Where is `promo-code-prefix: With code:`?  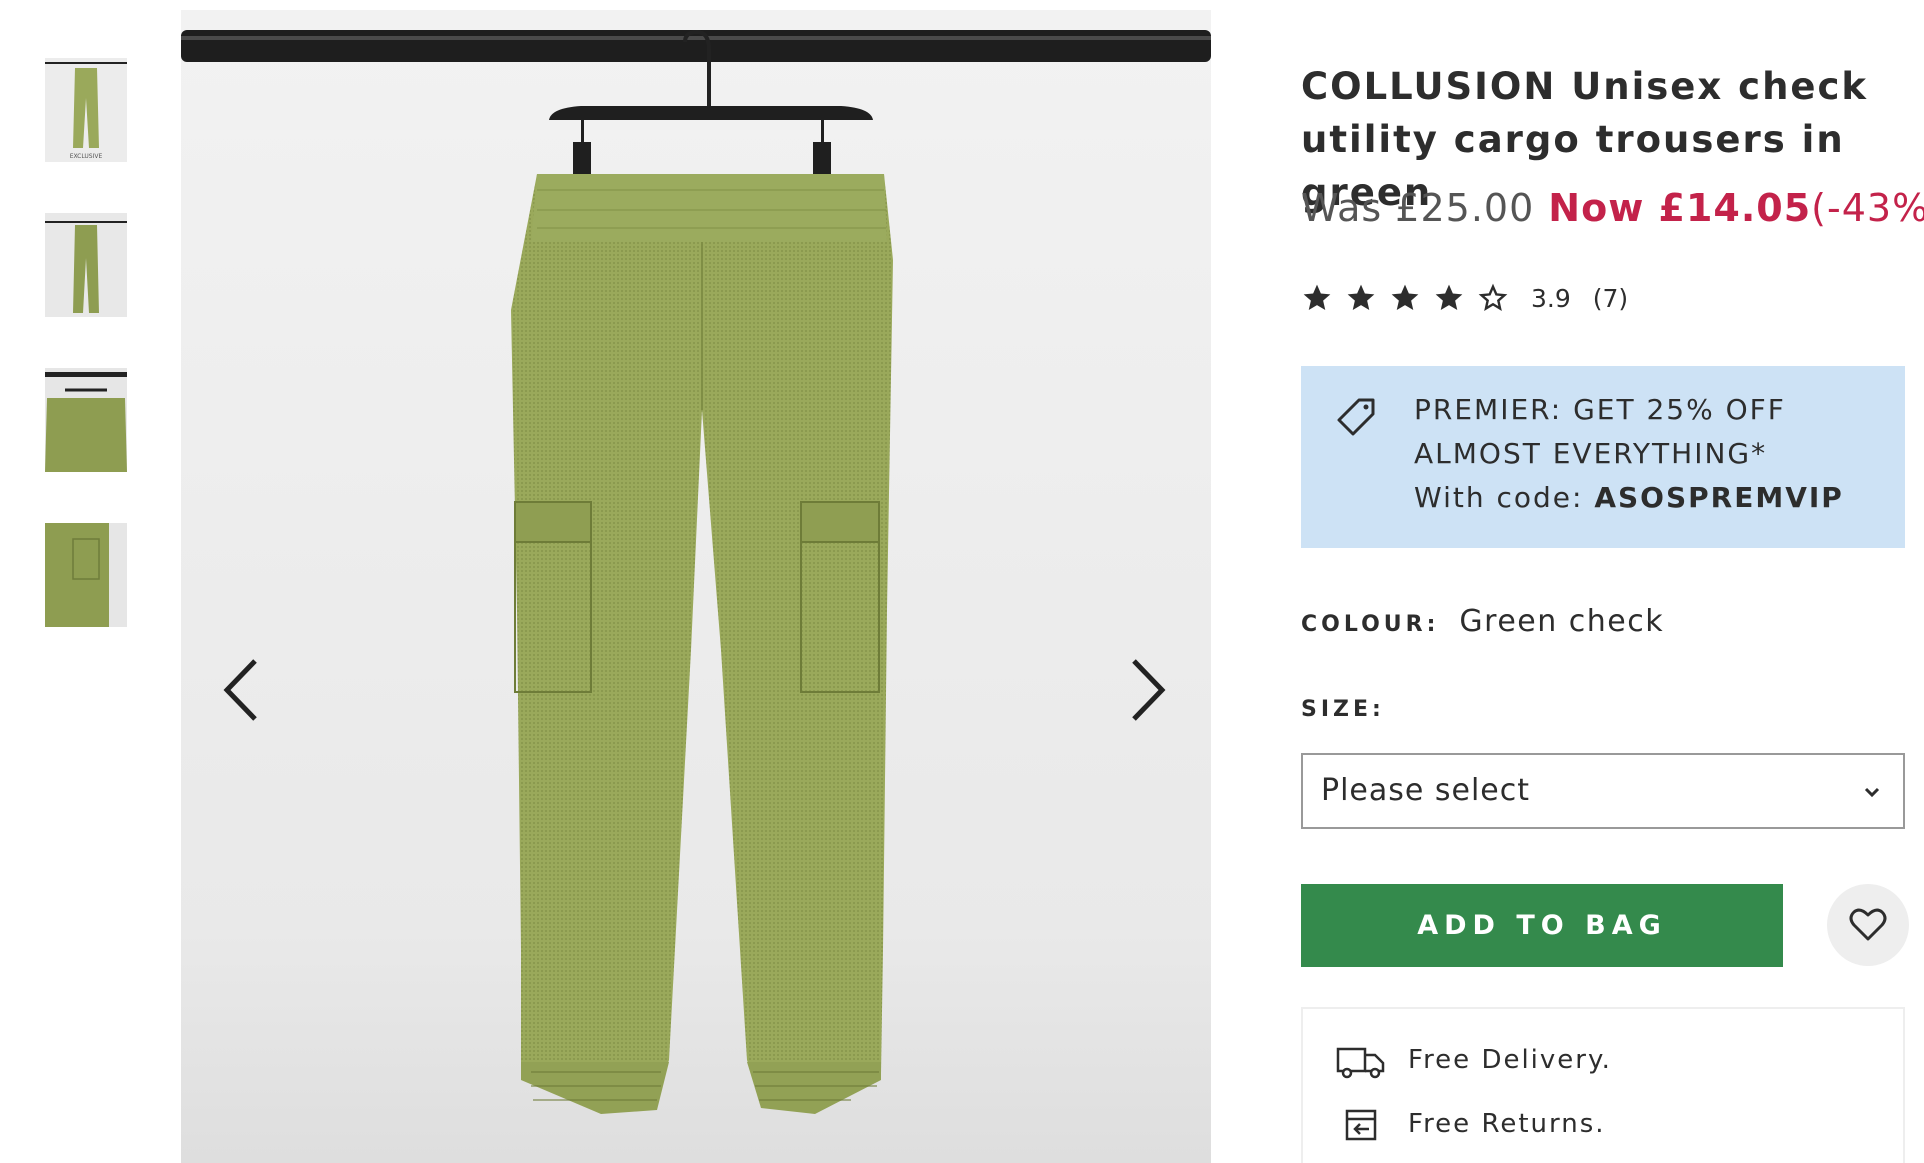 promo-code-prefix: With code: is located at coordinates (1504, 497).